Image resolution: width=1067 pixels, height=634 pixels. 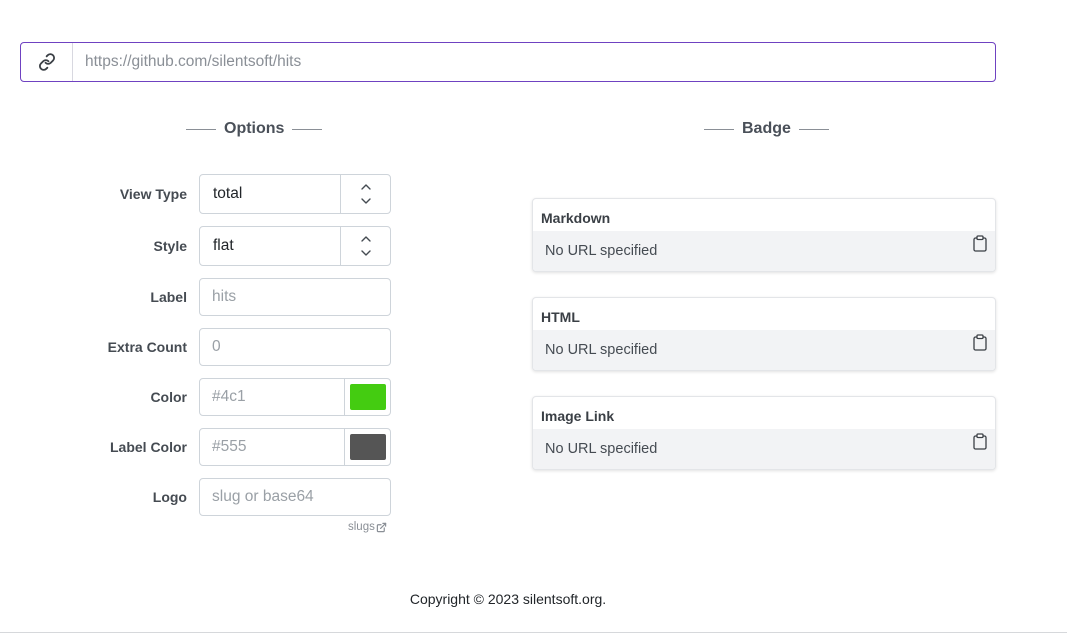 I want to click on label-color-label: Label Color, so click(x=148, y=447).